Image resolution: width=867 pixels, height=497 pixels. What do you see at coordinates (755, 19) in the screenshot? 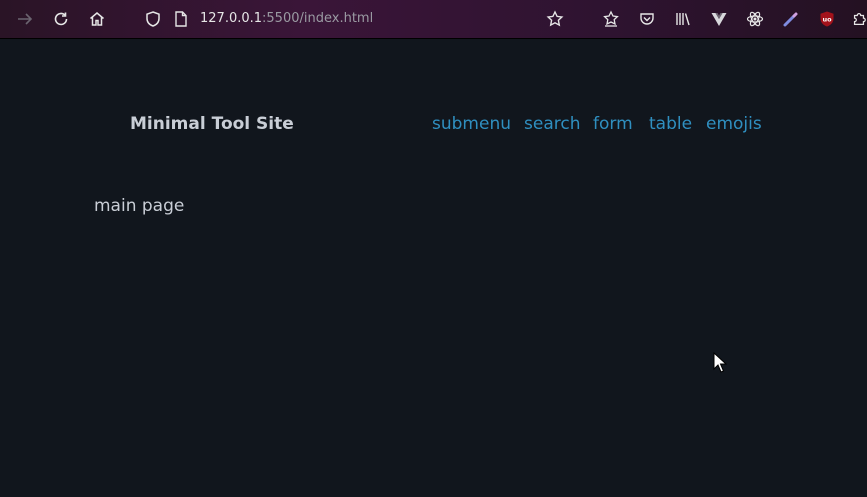
I see `react-devtools-icon` at bounding box center [755, 19].